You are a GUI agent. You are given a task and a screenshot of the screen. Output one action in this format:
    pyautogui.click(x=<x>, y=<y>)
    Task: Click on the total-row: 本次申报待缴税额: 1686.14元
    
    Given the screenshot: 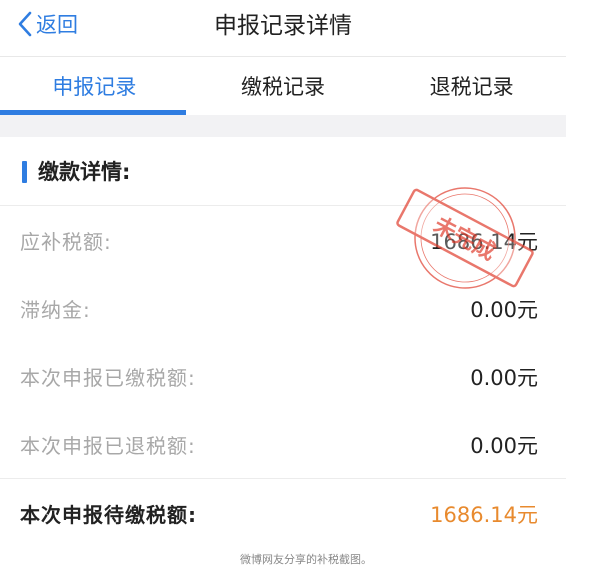 What is the action you would take?
    pyautogui.click(x=283, y=510)
    